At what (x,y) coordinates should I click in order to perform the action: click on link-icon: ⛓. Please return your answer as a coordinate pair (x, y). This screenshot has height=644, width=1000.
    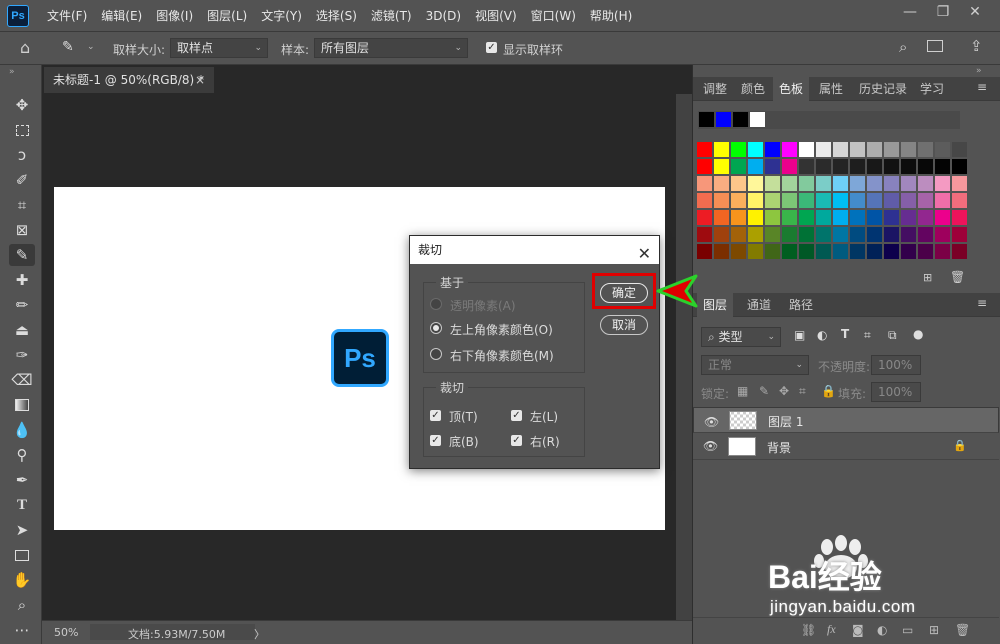
    Looking at the image, I should click on (808, 630).